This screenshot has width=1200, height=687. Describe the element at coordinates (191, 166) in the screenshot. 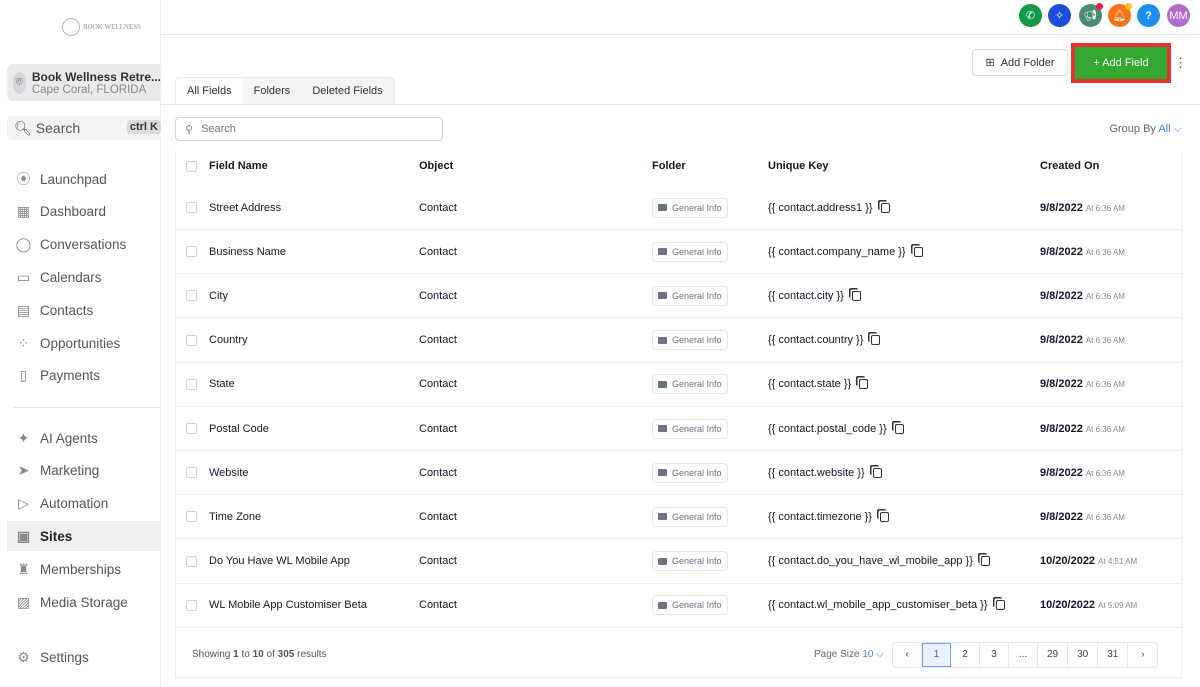

I see `select-all-checkbox` at that location.